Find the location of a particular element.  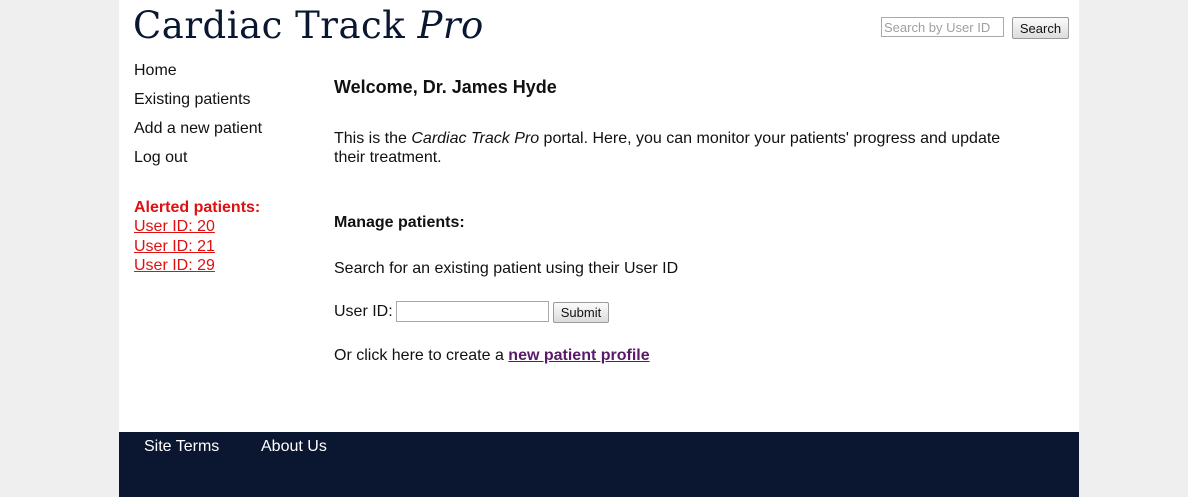

alerted-patient-link: User ID: 20 is located at coordinates (197, 227).